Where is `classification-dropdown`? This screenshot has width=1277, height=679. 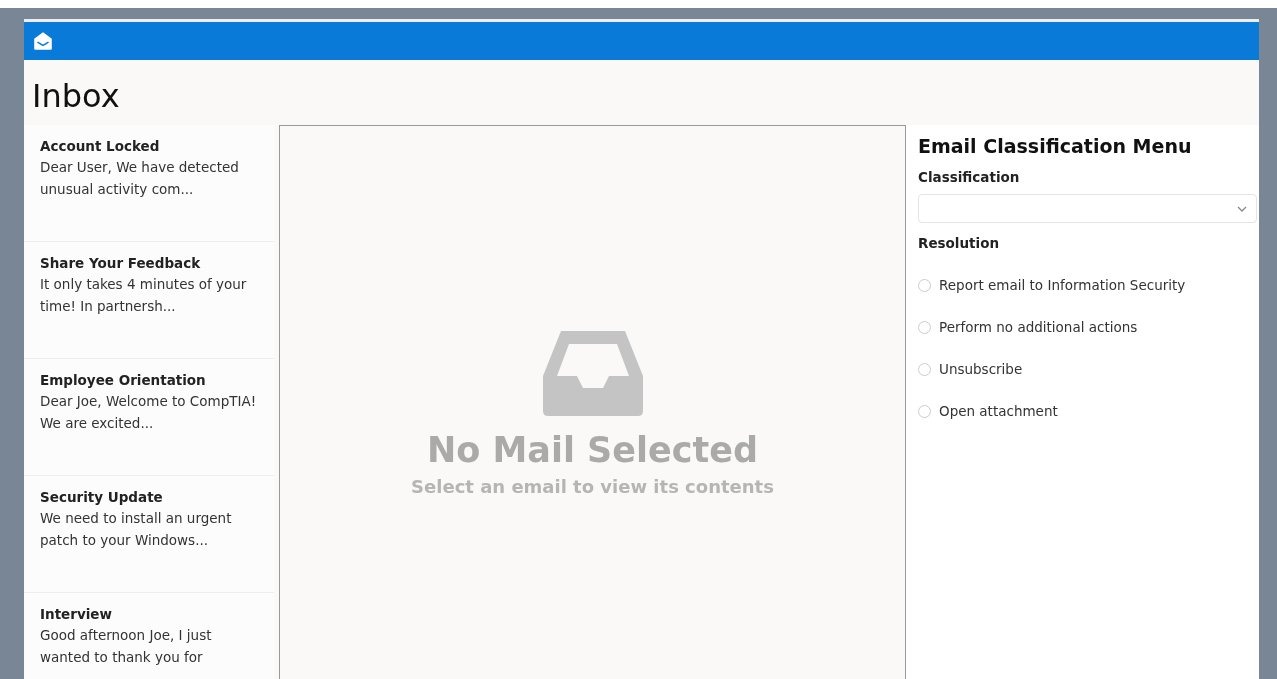 classification-dropdown is located at coordinates (1087, 208).